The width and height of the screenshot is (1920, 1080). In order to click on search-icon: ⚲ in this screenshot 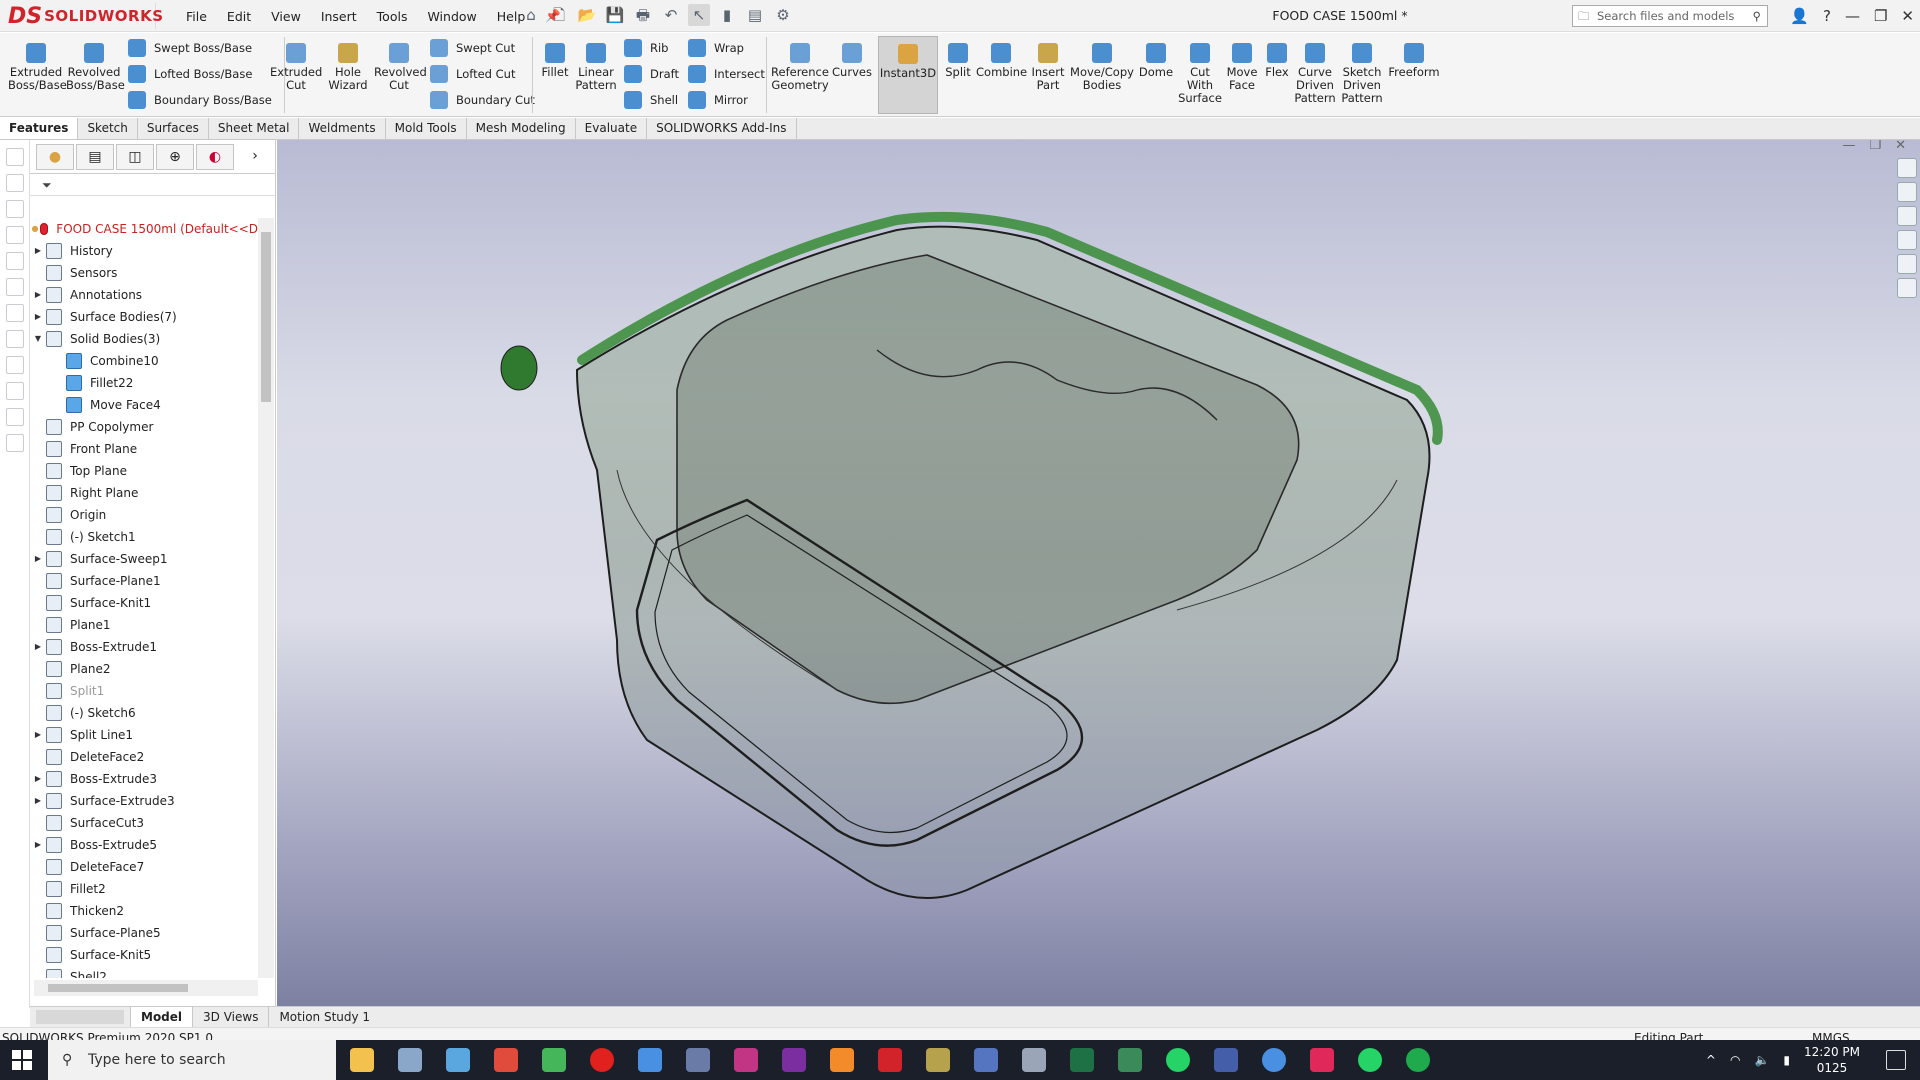, I will do `click(1757, 16)`.